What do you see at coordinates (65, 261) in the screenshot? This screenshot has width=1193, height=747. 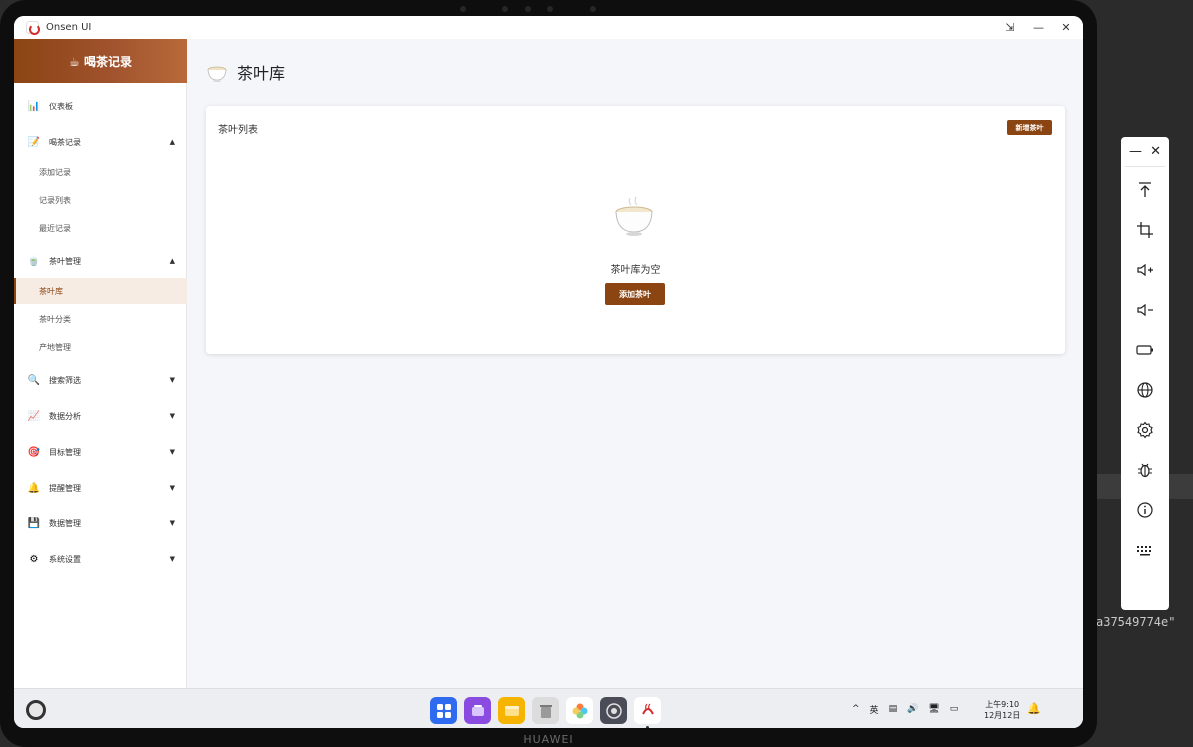 I see `sidebar-item-label: 茶叶管理` at bounding box center [65, 261].